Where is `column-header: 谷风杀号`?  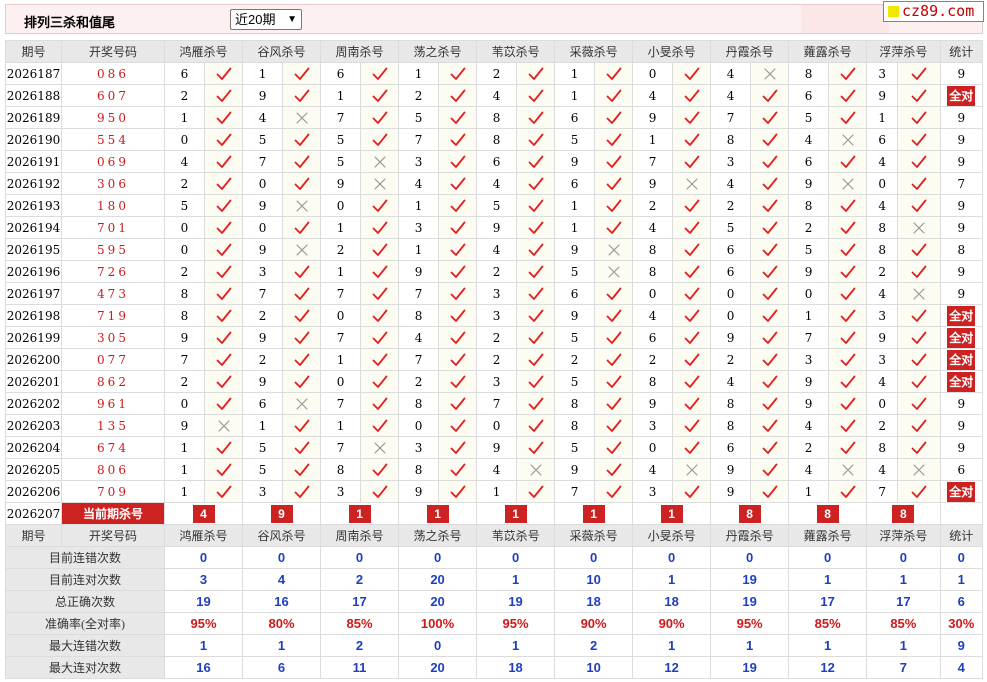 column-header: 谷风杀号 is located at coordinates (282, 535).